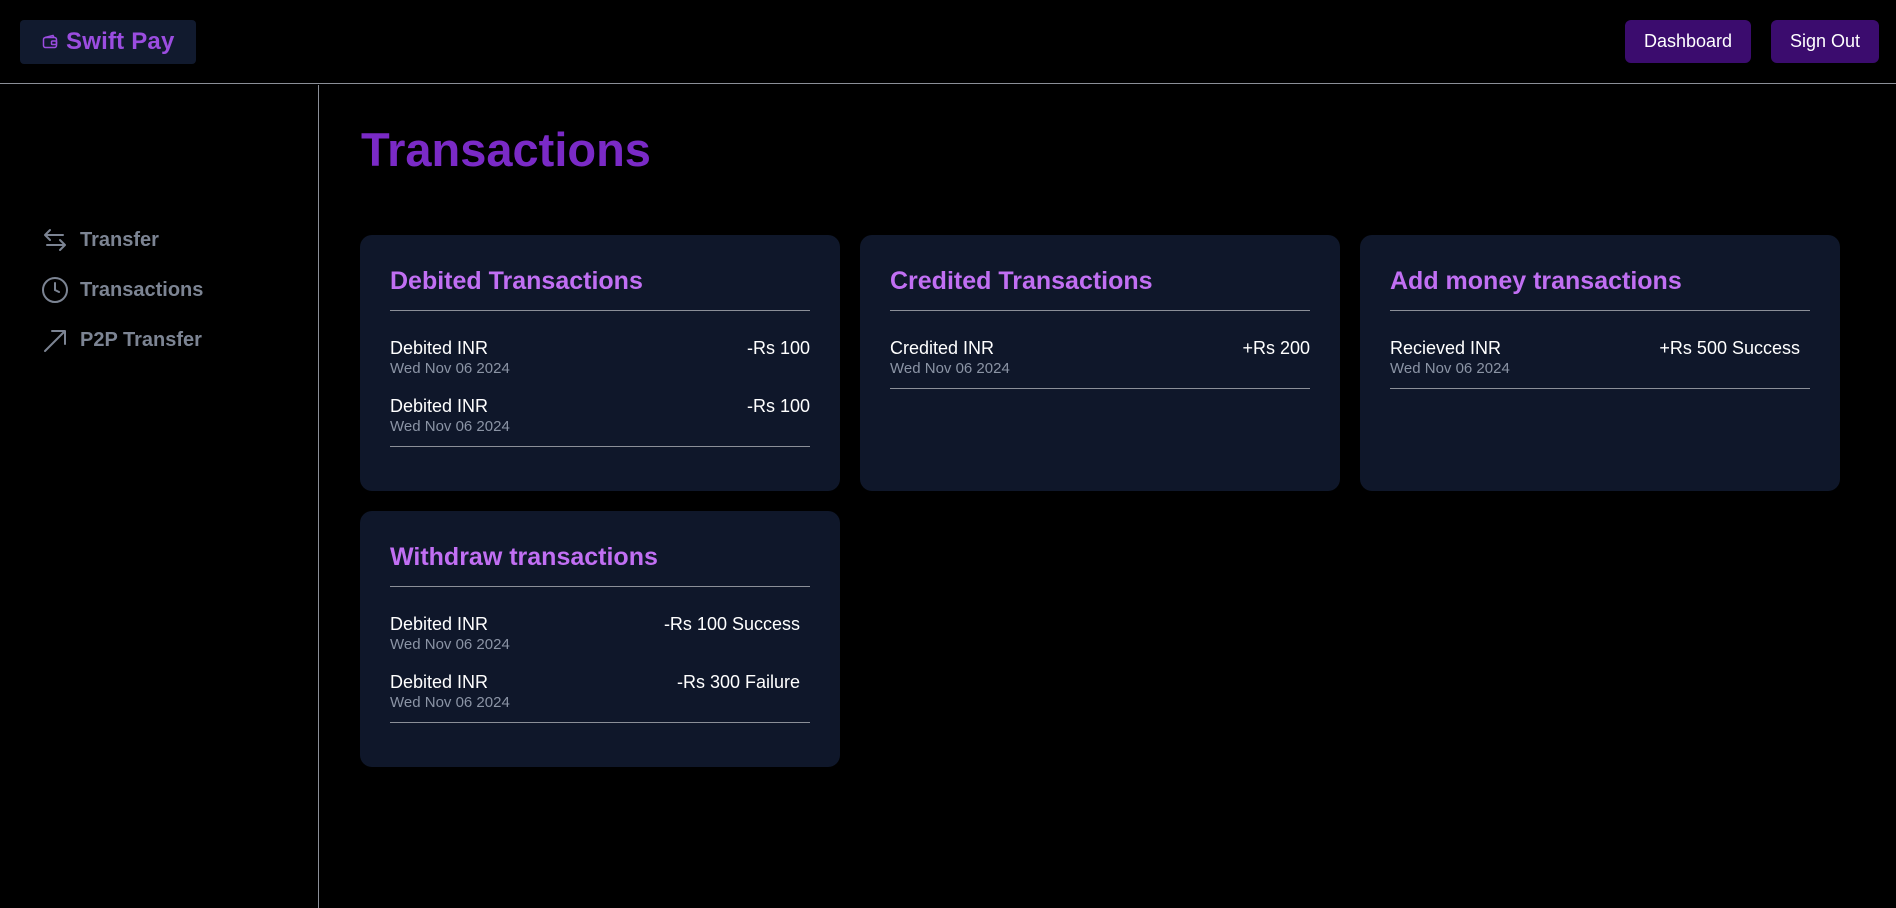 The image size is (1896, 908). What do you see at coordinates (506, 149) in the screenshot?
I see `page-title: Transactions` at bounding box center [506, 149].